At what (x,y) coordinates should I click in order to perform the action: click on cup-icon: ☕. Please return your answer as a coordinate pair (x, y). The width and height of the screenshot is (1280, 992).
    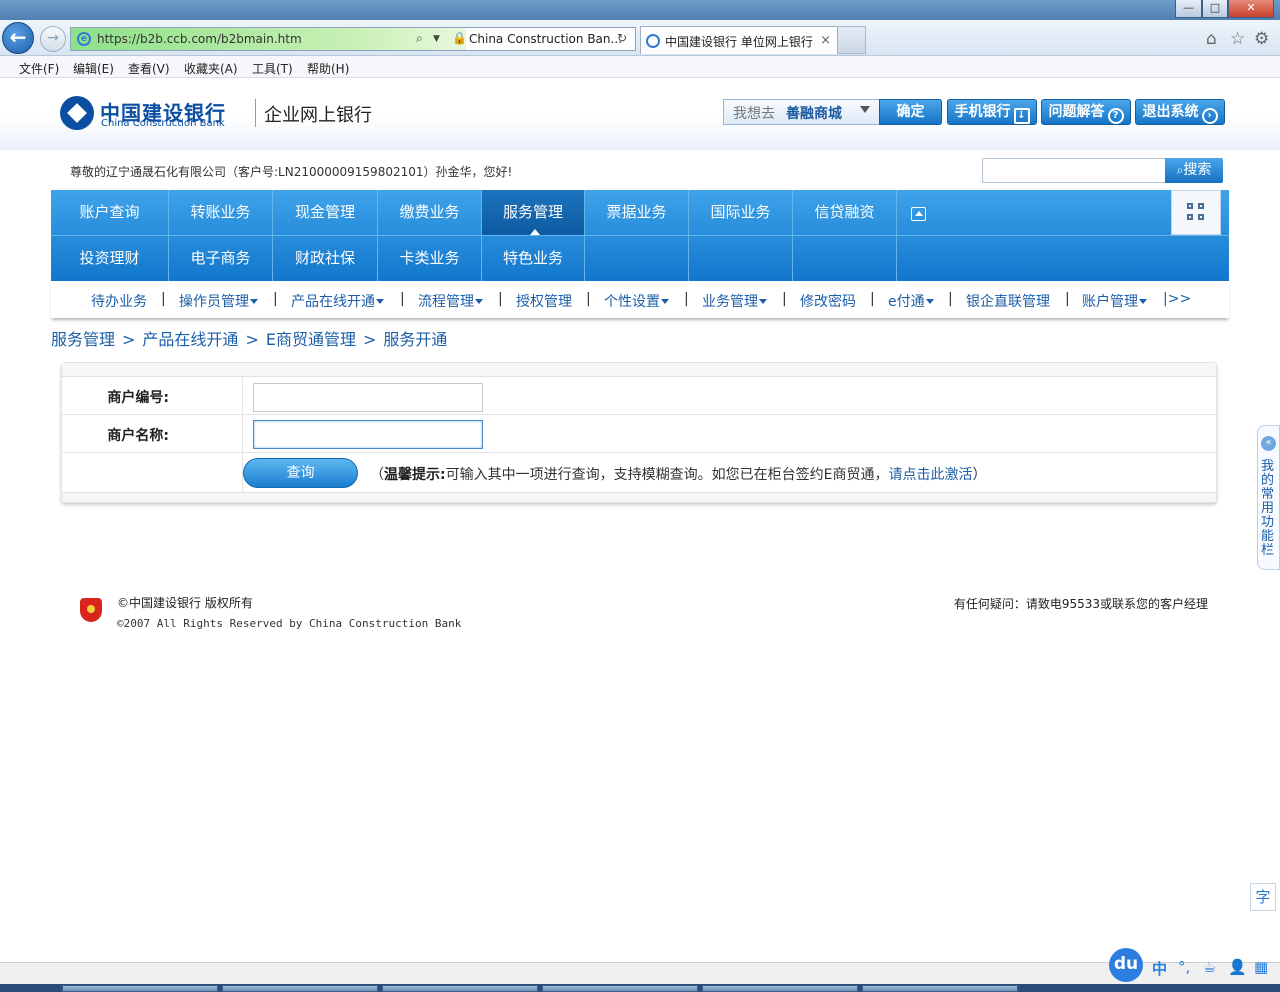
    Looking at the image, I should click on (1209, 967).